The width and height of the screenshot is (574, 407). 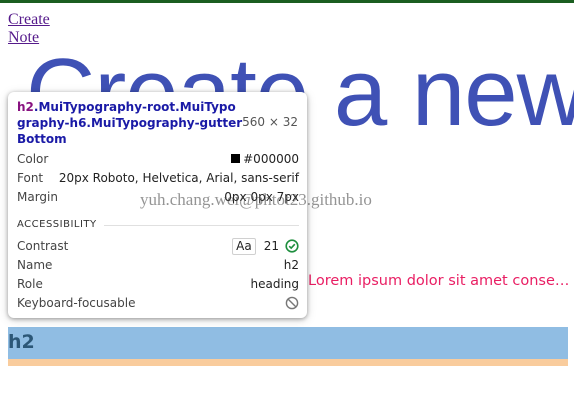 I want to click on tooltip-row-role: Role heading, so click(x=158, y=284).